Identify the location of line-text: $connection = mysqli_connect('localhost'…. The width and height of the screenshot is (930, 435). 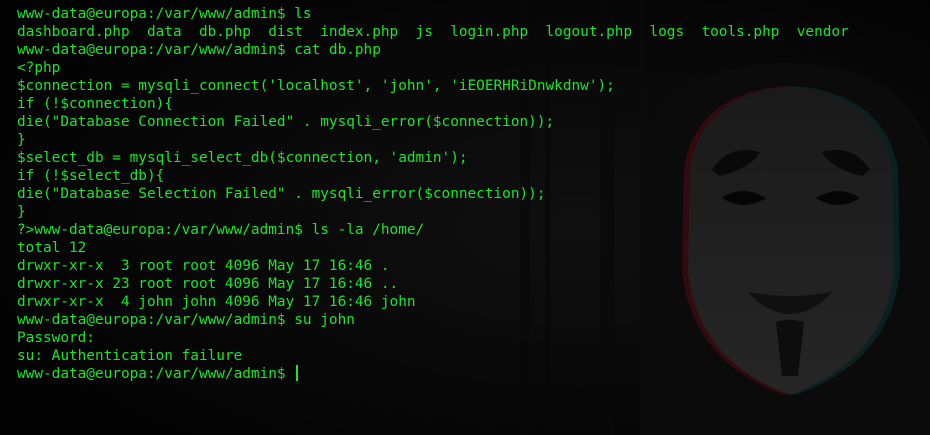
(316, 86).